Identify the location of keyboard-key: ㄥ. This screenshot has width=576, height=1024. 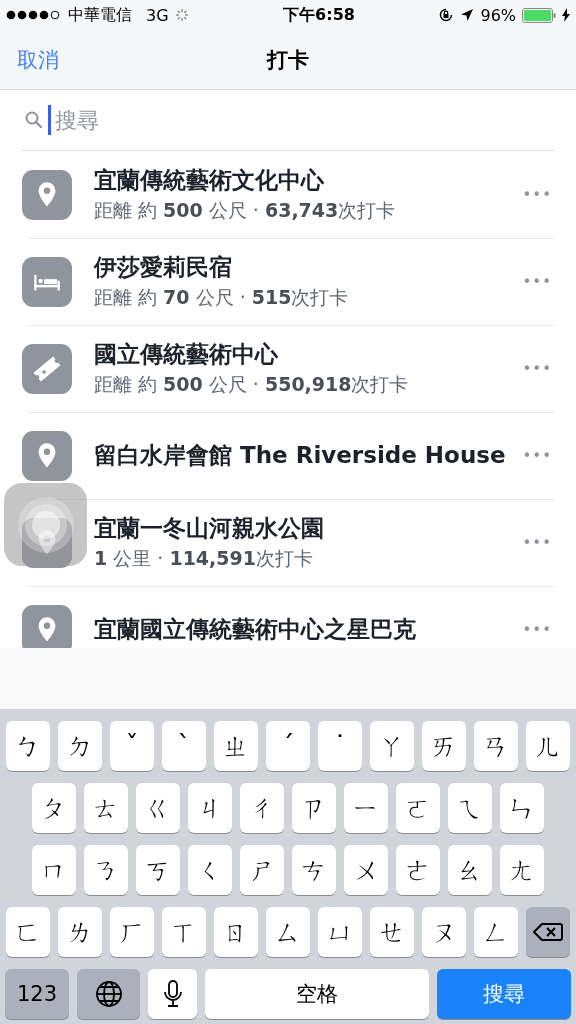
(496, 932).